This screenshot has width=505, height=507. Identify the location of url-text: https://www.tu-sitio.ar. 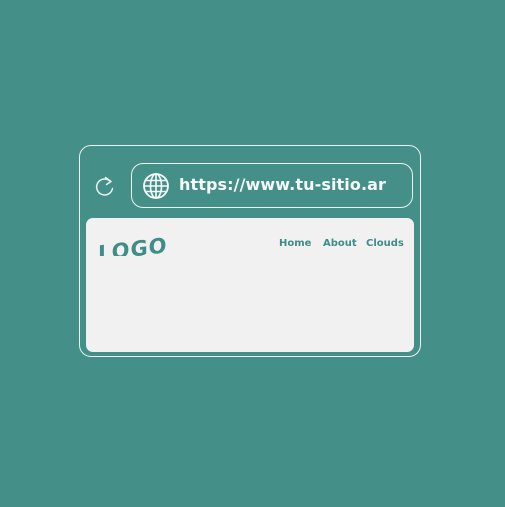
(282, 184).